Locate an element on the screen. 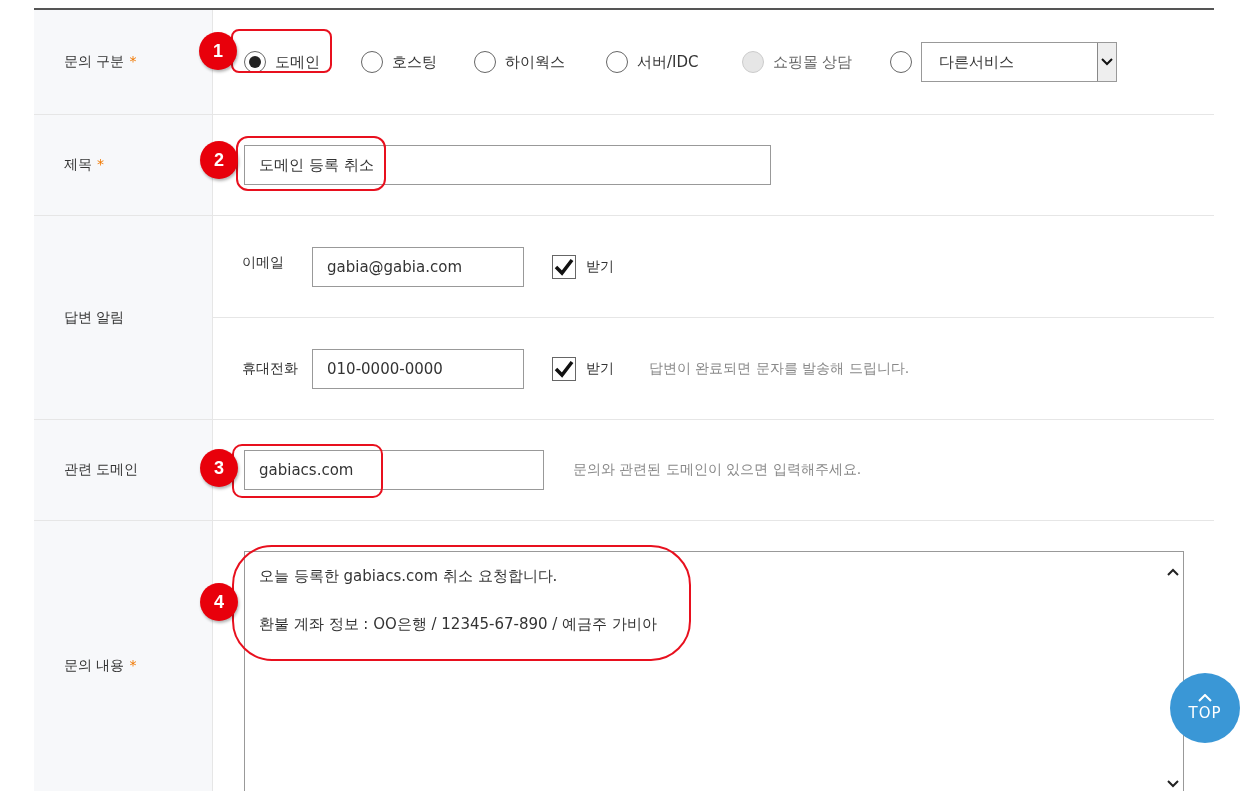 The image size is (1249, 791). hint-text: 답변이 완료되면 문자를 발송해 드립니다. is located at coordinates (779, 368).